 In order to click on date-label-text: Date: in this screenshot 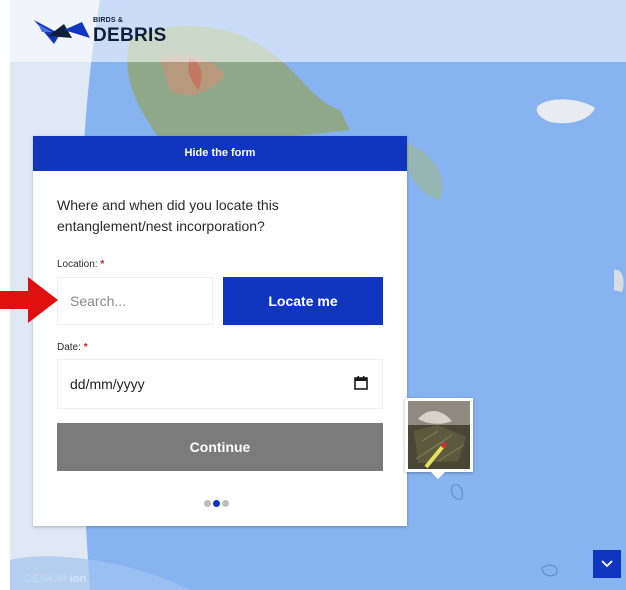, I will do `click(69, 347)`.